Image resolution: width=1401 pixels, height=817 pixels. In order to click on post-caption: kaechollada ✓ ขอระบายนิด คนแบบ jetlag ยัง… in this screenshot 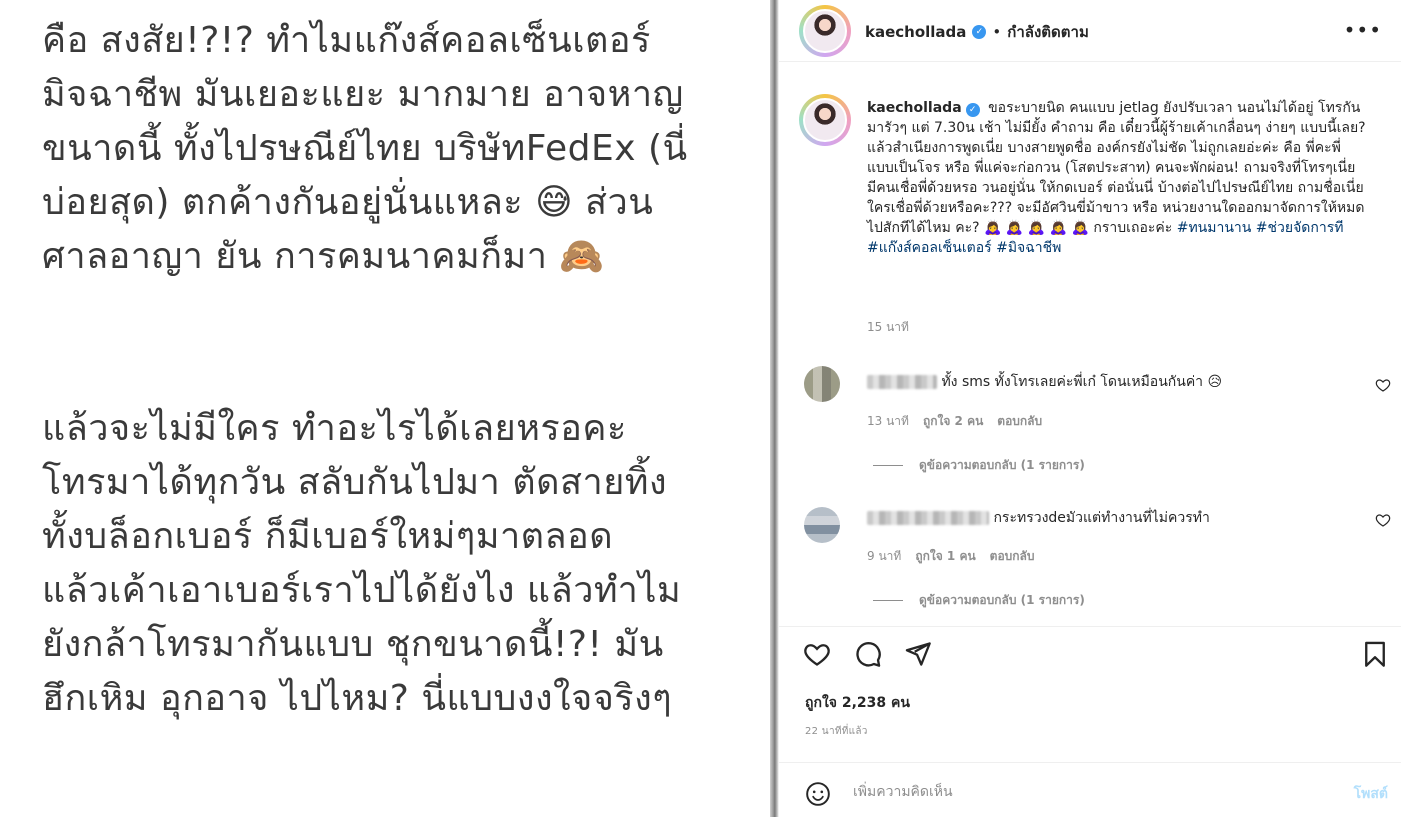, I will do `click(1117, 178)`.